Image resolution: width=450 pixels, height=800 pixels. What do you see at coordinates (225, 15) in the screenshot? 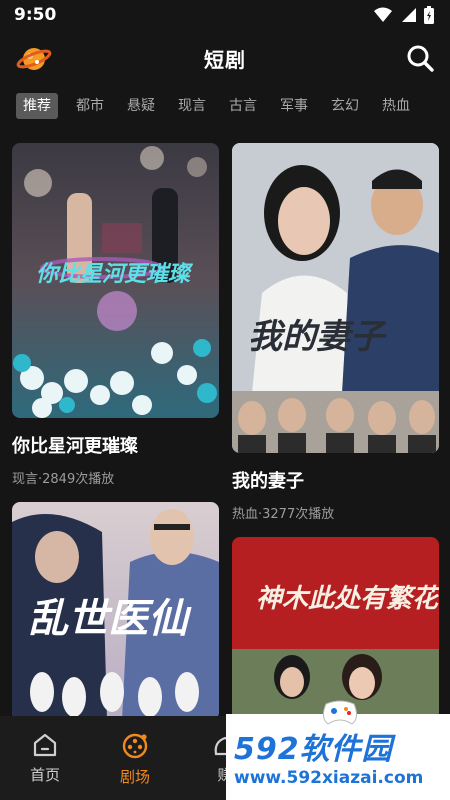
I see `status-bar: 9:50` at bounding box center [225, 15].